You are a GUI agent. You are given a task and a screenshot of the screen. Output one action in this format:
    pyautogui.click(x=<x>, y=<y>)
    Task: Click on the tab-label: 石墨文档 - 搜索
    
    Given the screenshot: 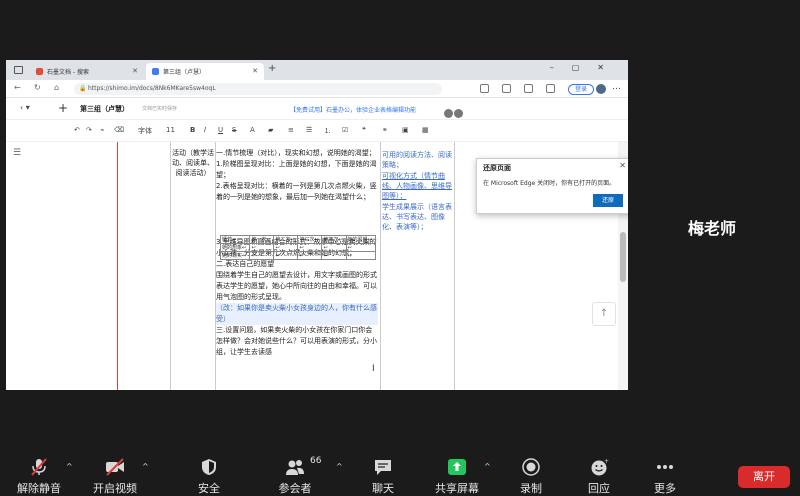 What is the action you would take?
    pyautogui.click(x=68, y=72)
    